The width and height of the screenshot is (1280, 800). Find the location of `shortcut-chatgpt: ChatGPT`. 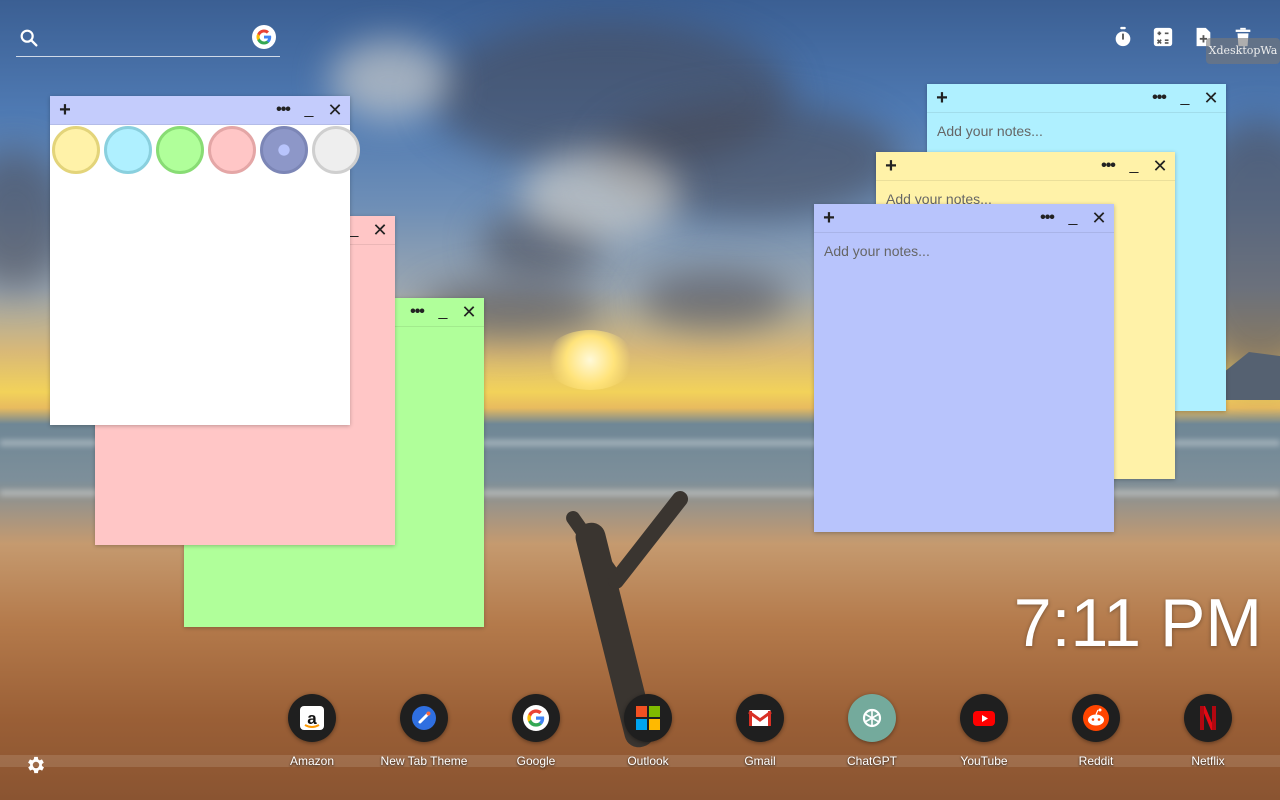

shortcut-chatgpt: ChatGPT is located at coordinates (872, 731).